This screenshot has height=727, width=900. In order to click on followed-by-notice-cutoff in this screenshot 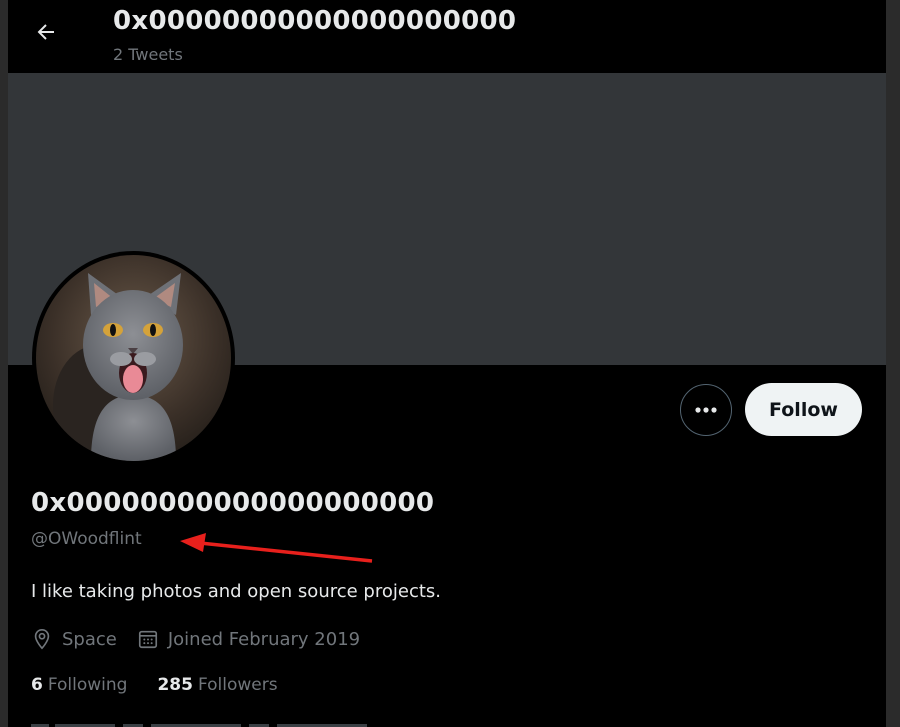, I will do `click(231, 721)`.